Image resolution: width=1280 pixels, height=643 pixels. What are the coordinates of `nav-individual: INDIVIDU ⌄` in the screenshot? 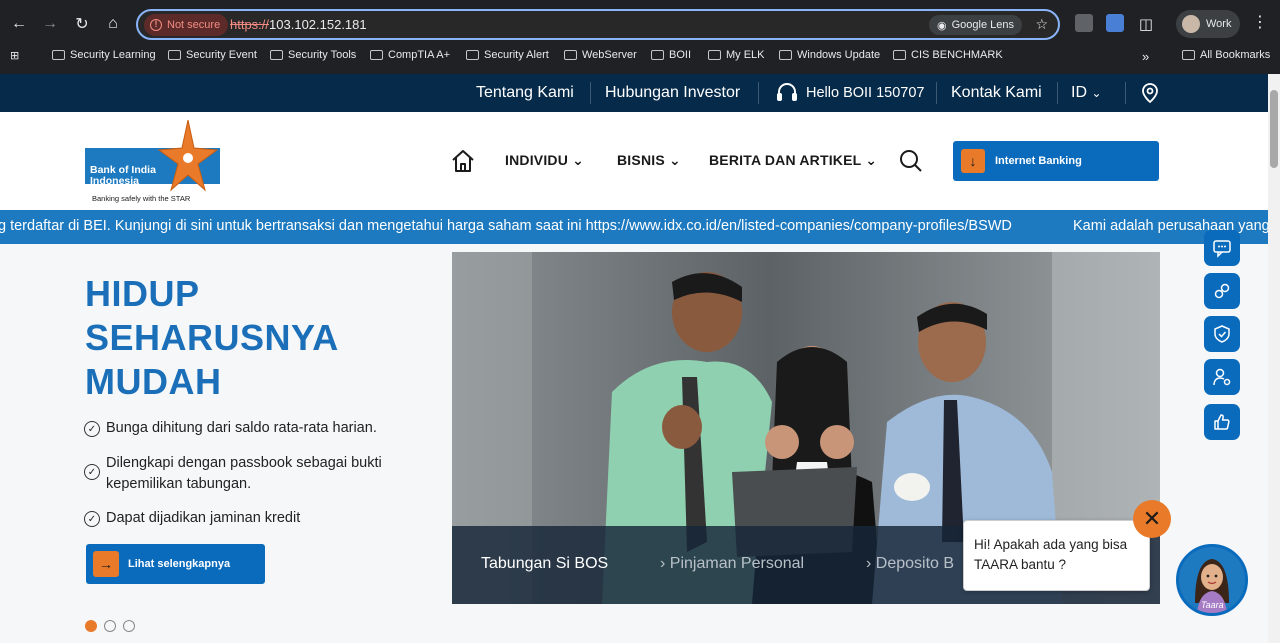 It's located at (544, 160).